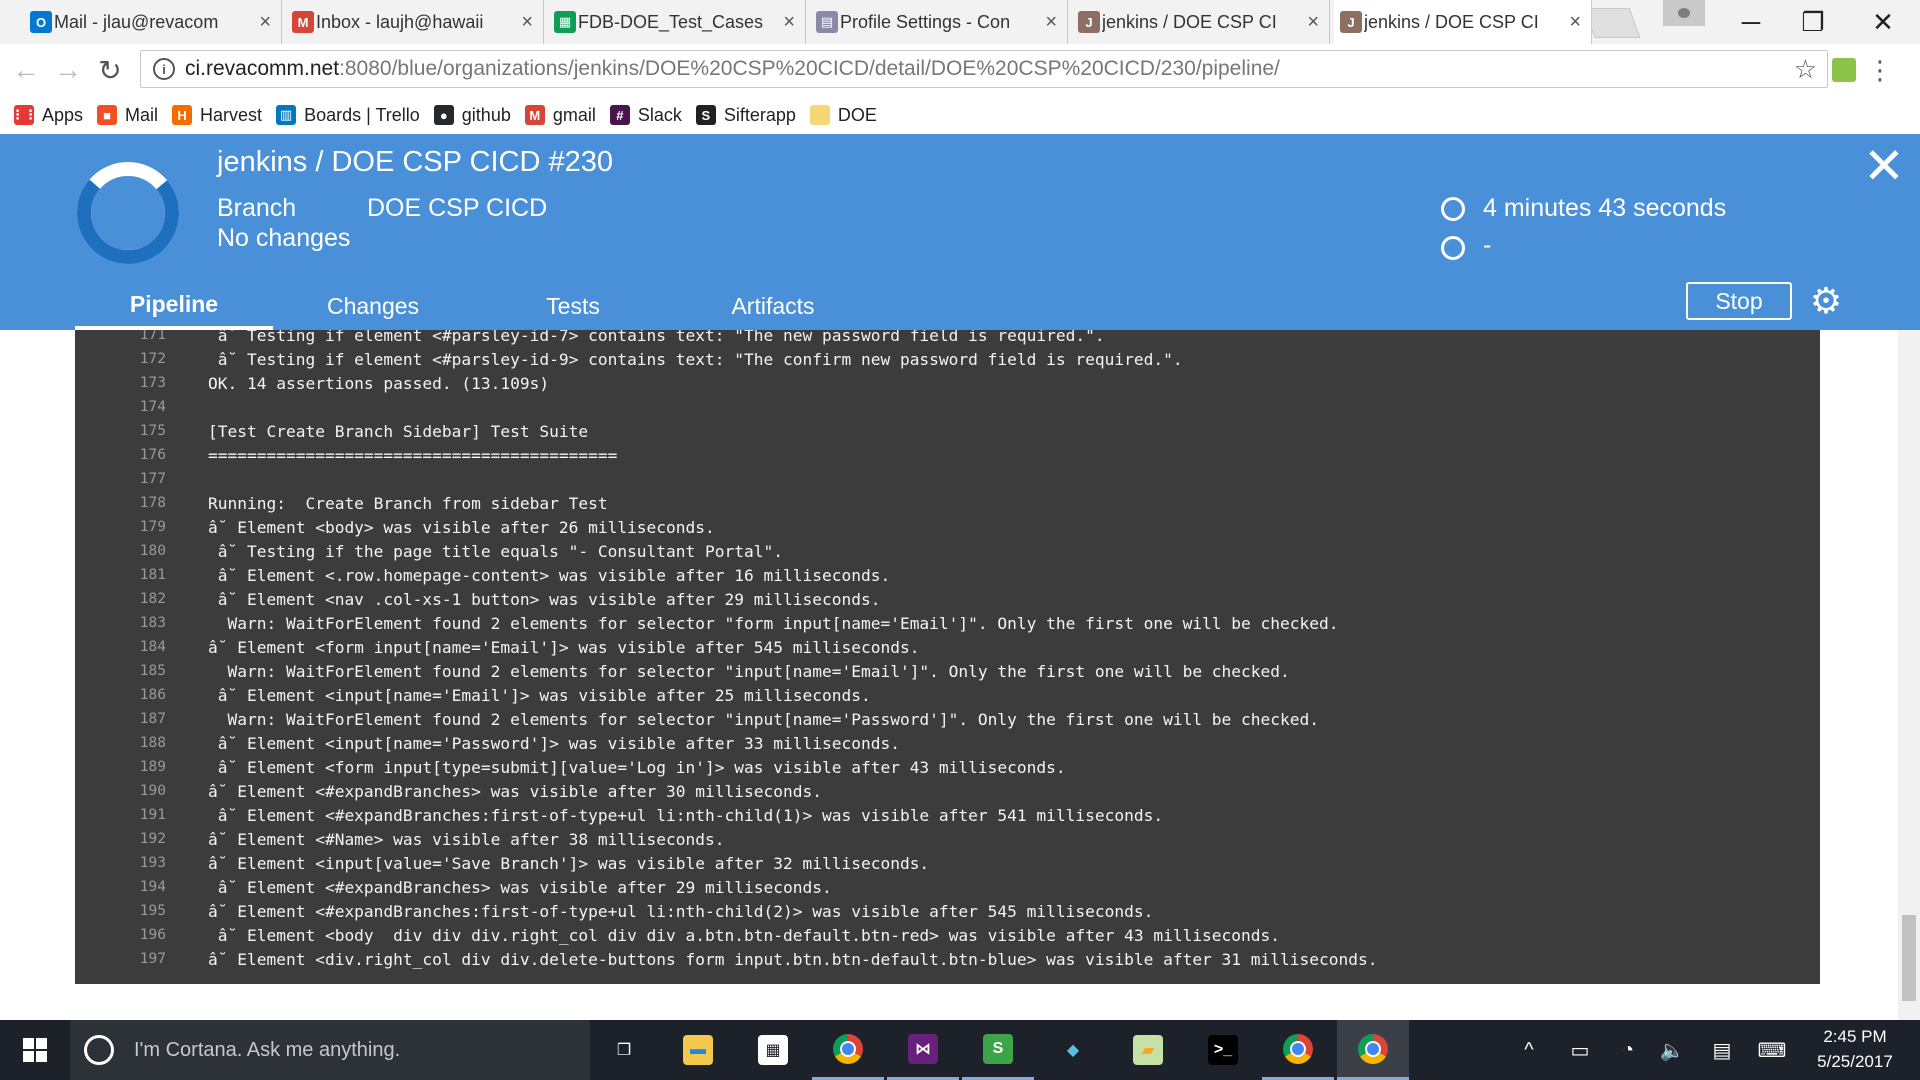 The height and width of the screenshot is (1080, 1920). Describe the element at coordinates (152, 719) in the screenshot. I see `log-line-number: 187` at that location.